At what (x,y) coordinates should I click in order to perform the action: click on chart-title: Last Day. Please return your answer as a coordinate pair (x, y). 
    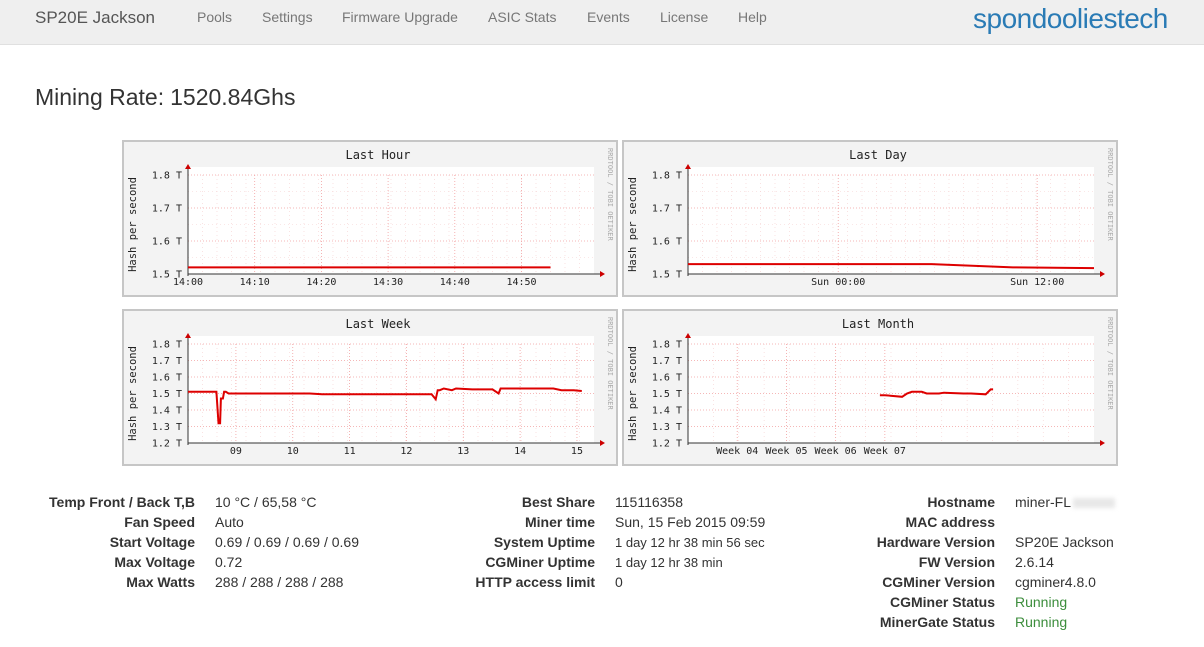
    Looking at the image, I should click on (878, 155).